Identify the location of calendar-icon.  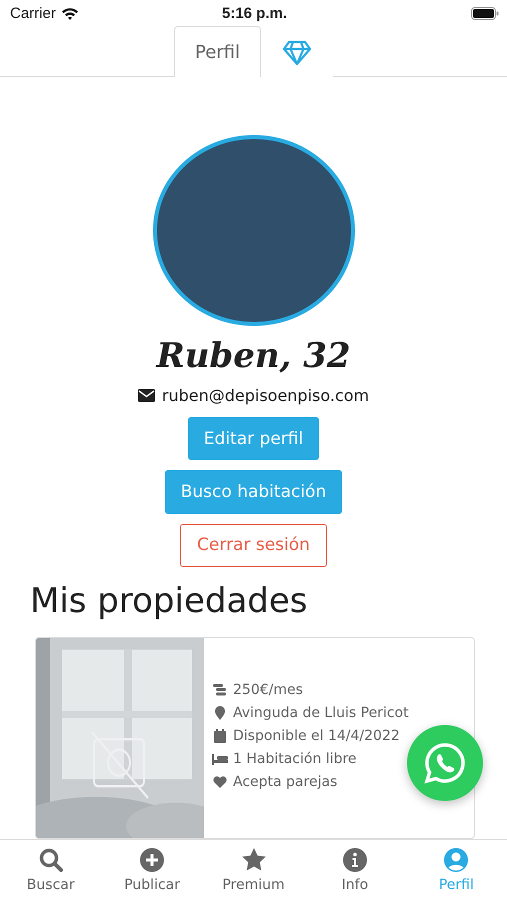
(220, 735).